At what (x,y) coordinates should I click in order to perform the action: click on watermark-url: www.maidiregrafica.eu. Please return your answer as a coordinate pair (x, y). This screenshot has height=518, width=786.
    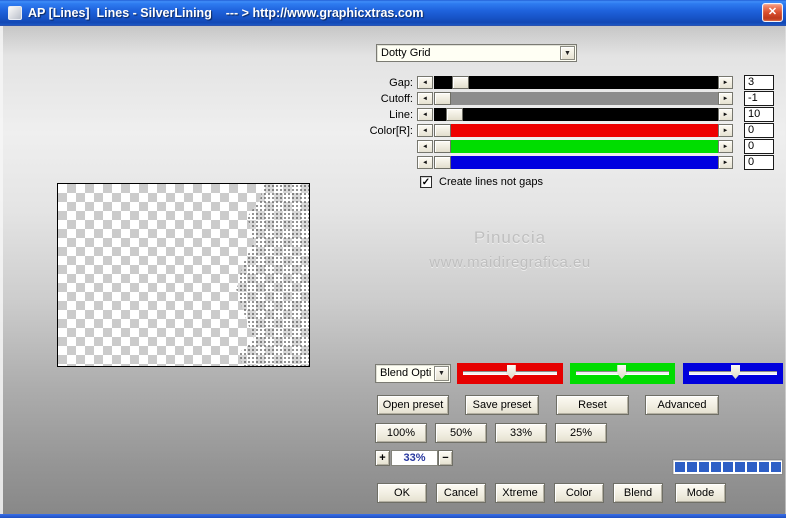
    Looking at the image, I should click on (510, 262).